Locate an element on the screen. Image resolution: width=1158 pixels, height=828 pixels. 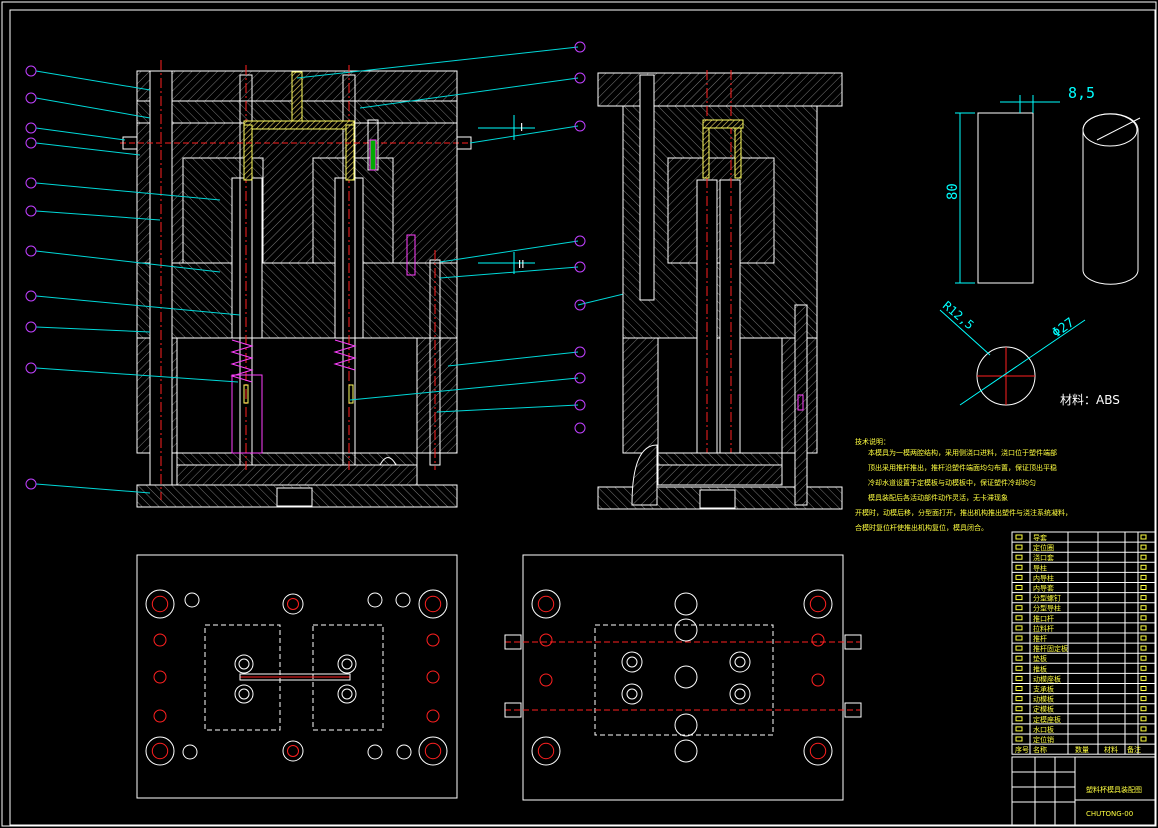
plan-view-fixed-half is located at coordinates (297, 676).